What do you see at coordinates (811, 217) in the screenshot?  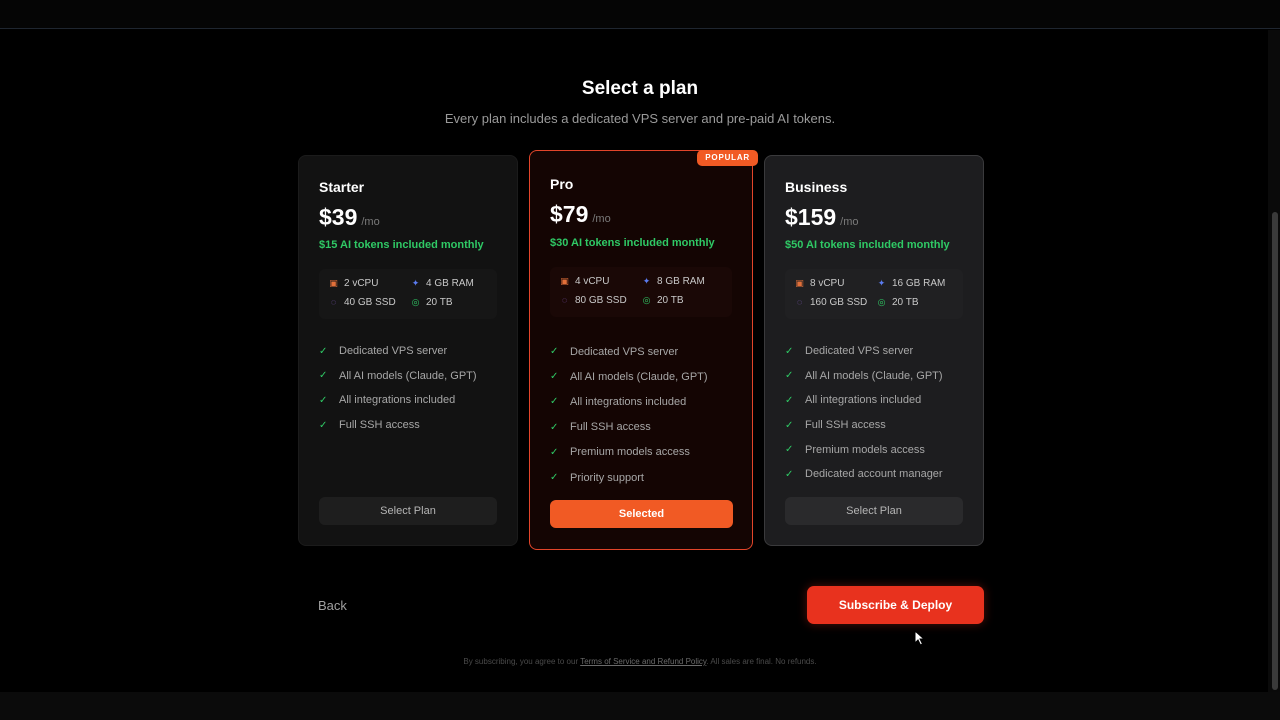 I see `plan-price: $159` at bounding box center [811, 217].